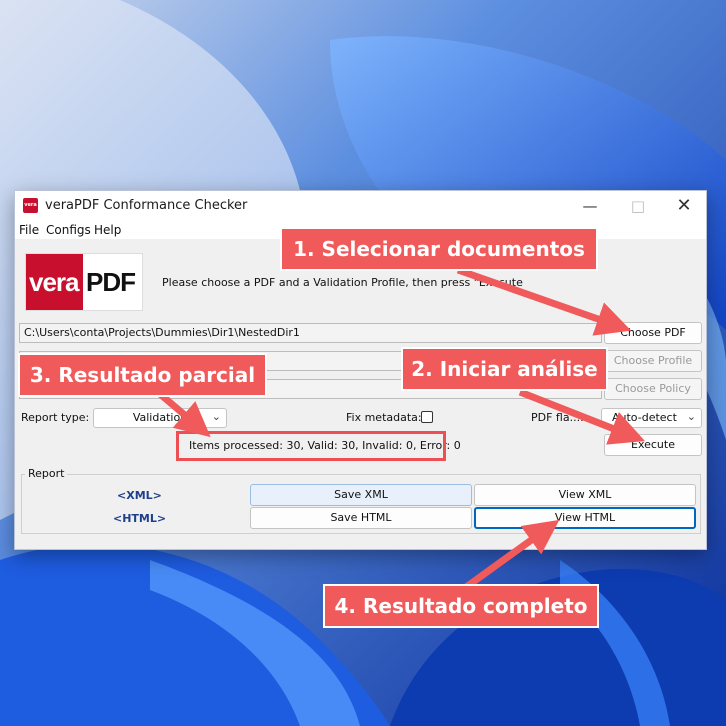 The image size is (726, 726). Describe the element at coordinates (30, 205) in the screenshot. I see `verapdf-app-icon: vera` at that location.